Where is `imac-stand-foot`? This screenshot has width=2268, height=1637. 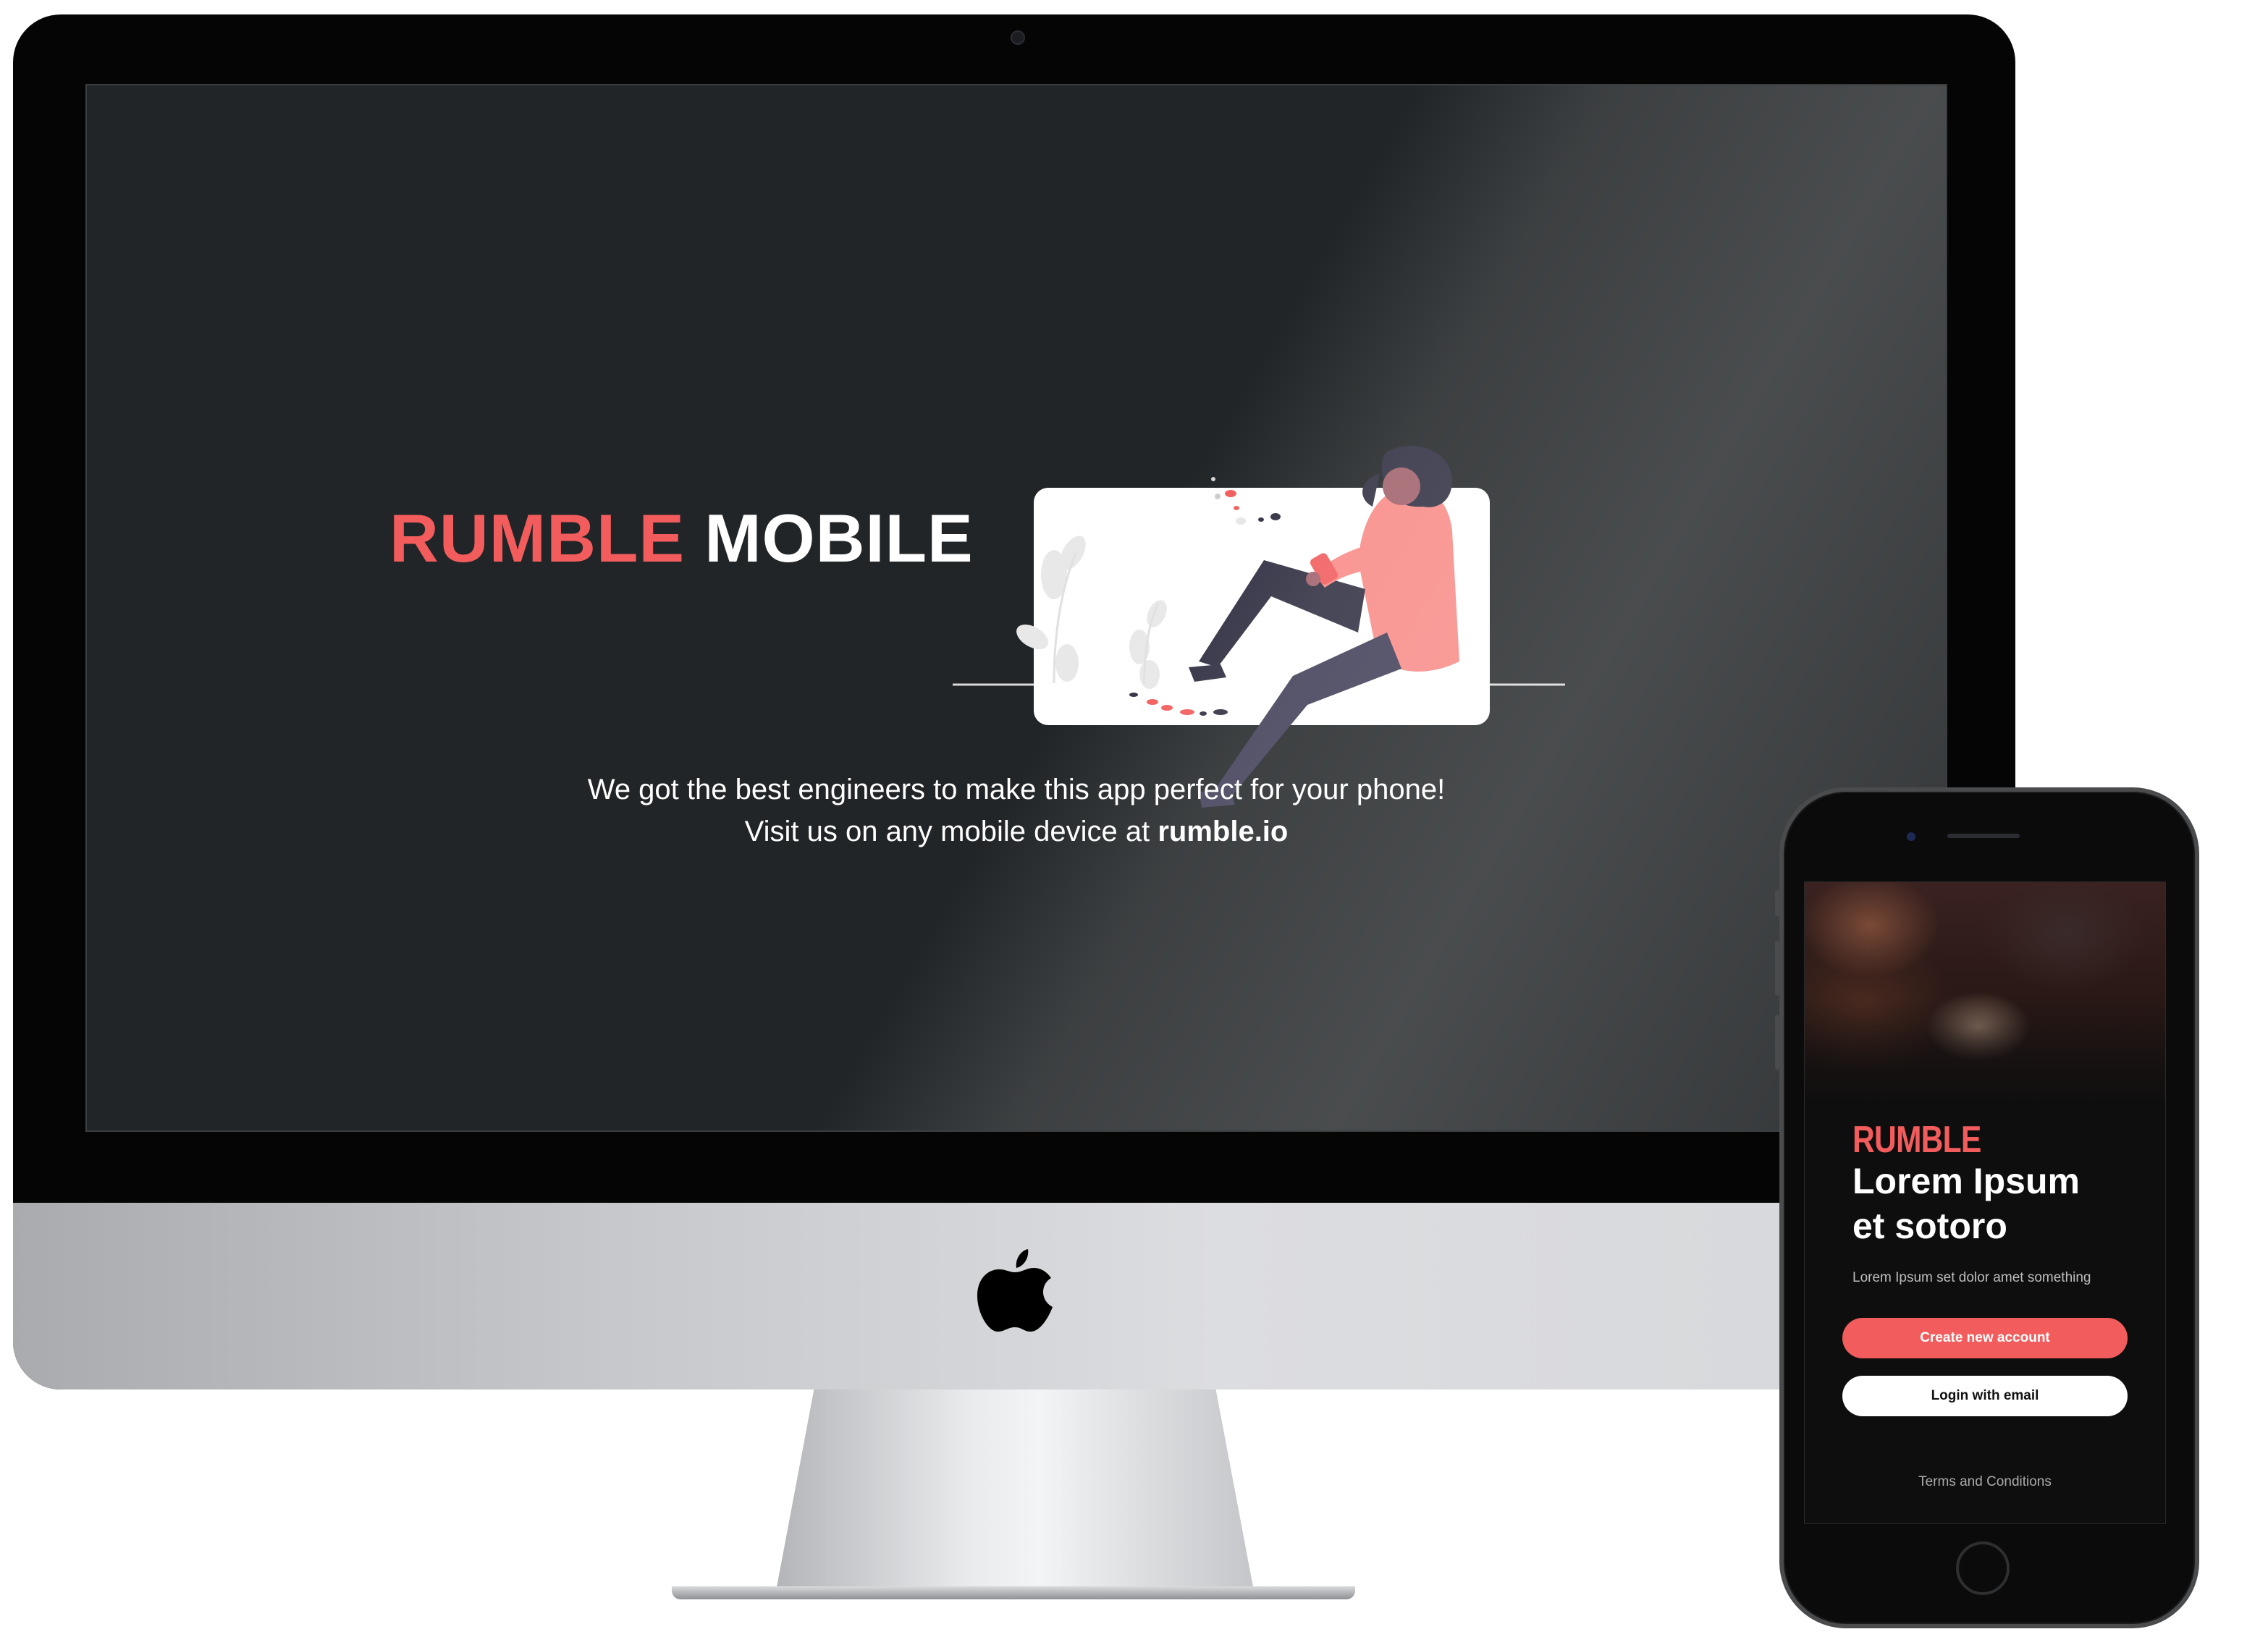
imac-stand-foot is located at coordinates (1014, 1593).